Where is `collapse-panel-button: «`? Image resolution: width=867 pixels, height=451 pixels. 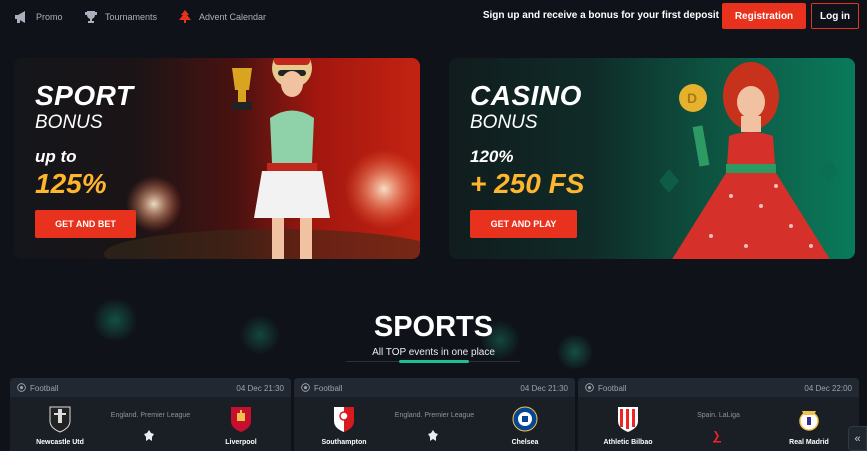
collapse-panel-button: « is located at coordinates (857, 438).